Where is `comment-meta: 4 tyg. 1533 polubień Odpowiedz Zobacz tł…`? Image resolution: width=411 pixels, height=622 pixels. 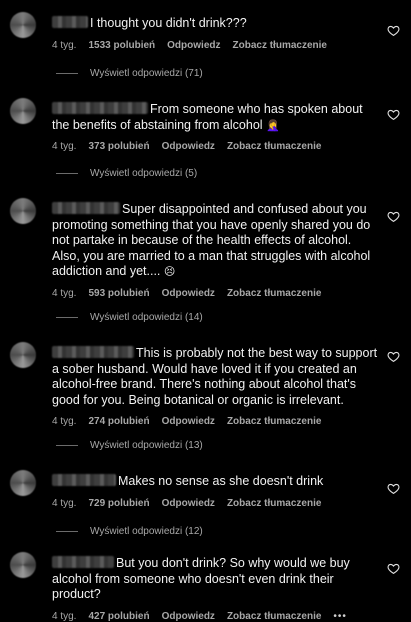
comment-meta: 4 tyg. 1533 polubień Odpowiedz Zobacz tł… is located at coordinates (216, 45).